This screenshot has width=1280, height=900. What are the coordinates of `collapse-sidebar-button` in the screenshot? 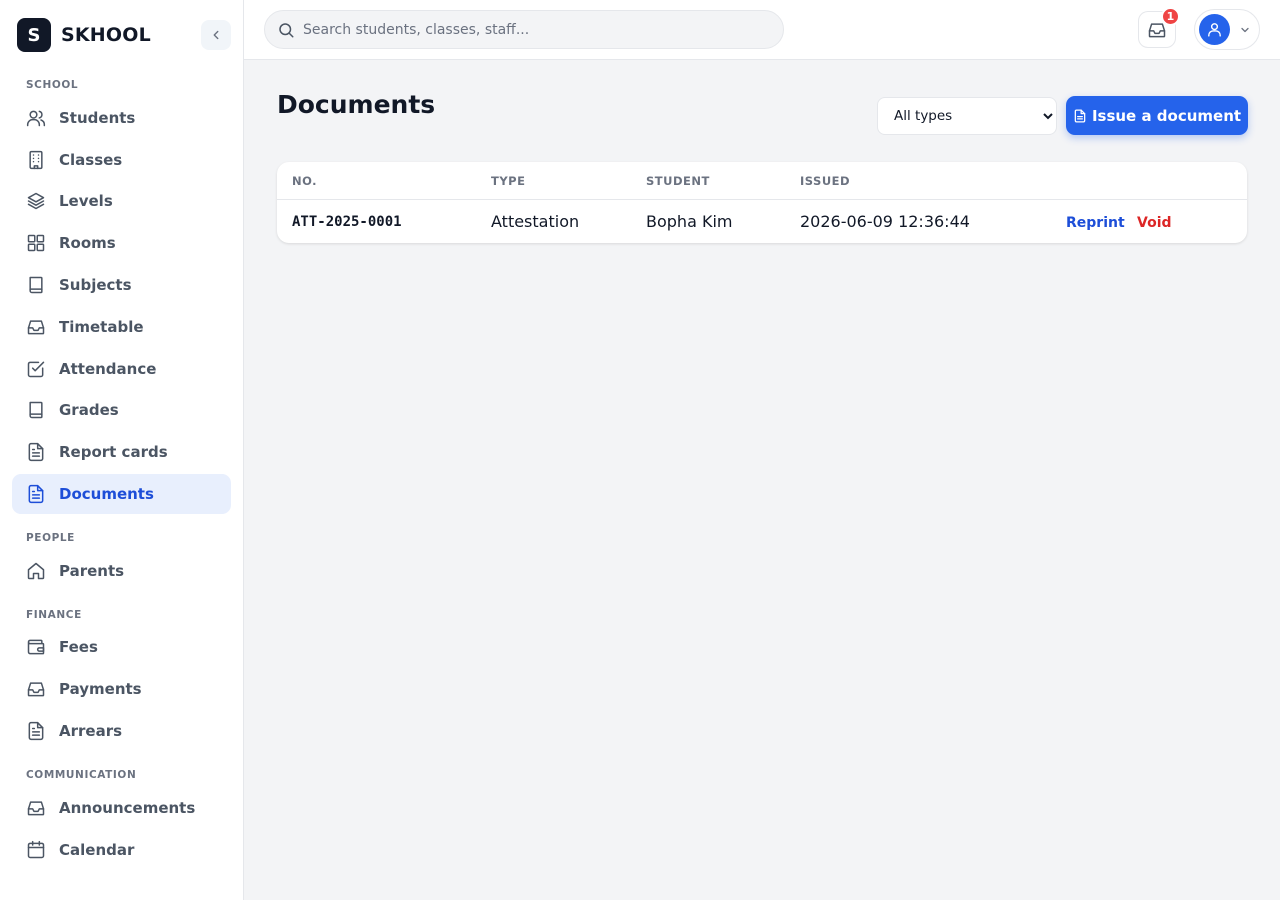 It's located at (216, 35).